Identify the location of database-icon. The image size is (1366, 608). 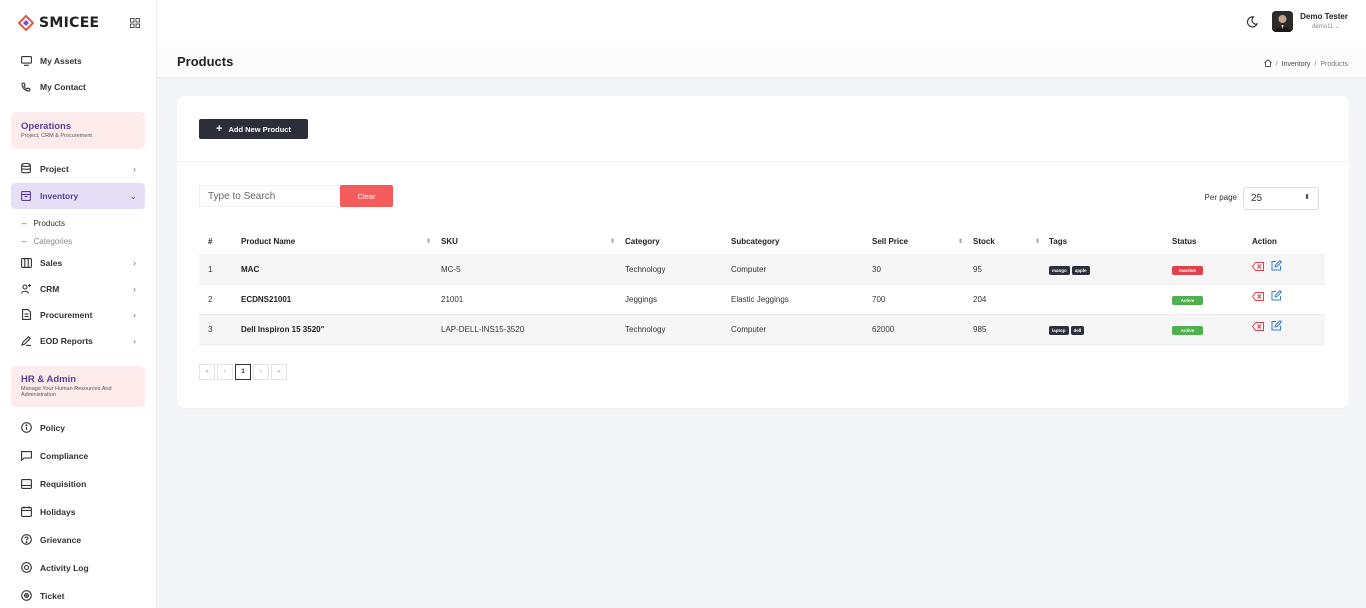
(26, 169).